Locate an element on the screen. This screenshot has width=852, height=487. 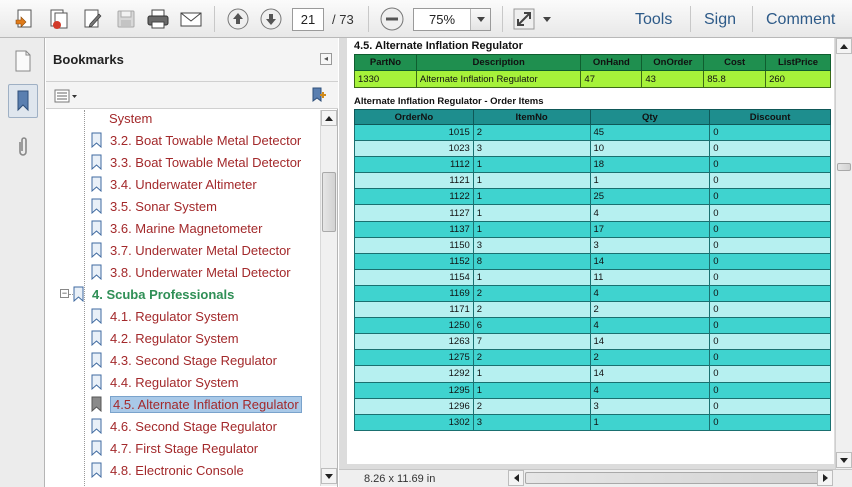
bookmark-item: 4.7. First Stage Regulator is located at coordinates (174, 448).